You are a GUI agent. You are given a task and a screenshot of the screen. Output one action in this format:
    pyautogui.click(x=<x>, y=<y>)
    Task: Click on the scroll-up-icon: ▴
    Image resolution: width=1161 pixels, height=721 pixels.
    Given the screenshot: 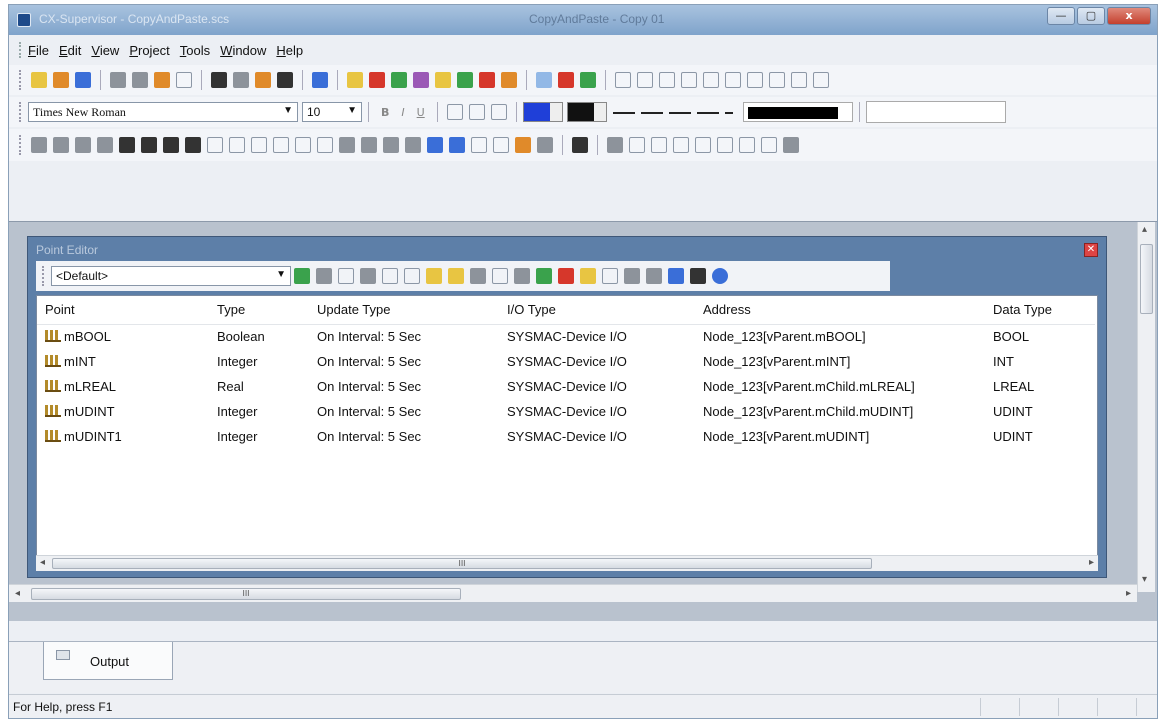 What is the action you would take?
    pyautogui.click(x=1144, y=229)
    